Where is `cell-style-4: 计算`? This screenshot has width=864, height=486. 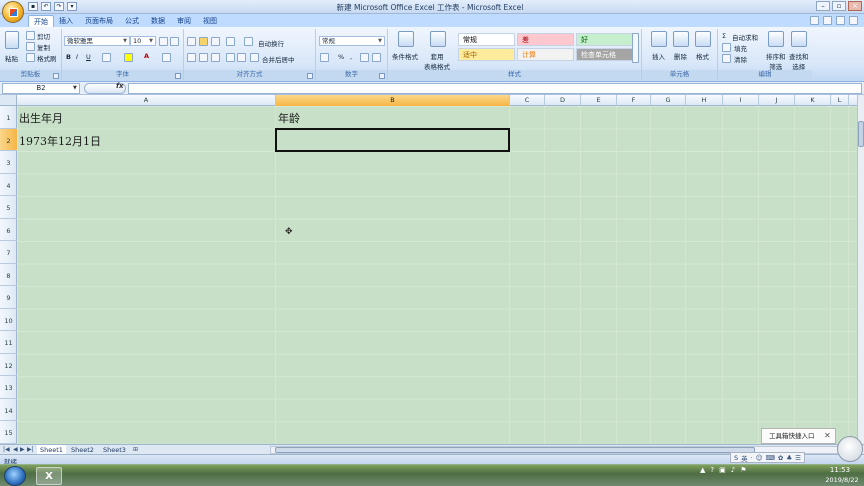
cell-style-4: 计算 is located at coordinates (545, 54).